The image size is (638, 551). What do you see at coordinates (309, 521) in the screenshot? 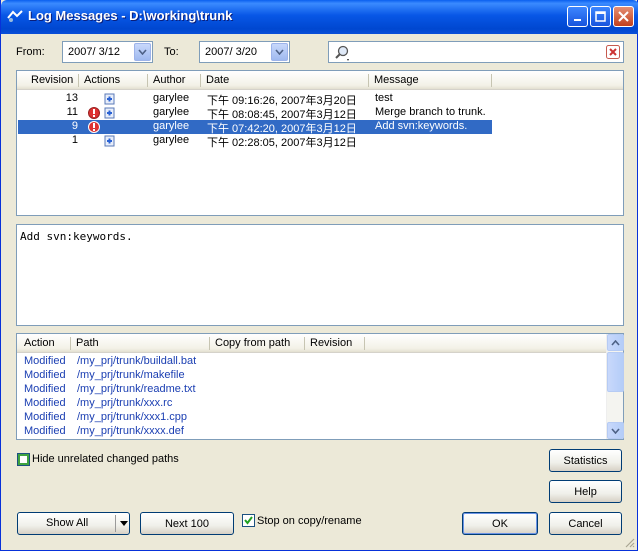
I see `stop-on-copy-label: Stop on copy/rename` at bounding box center [309, 521].